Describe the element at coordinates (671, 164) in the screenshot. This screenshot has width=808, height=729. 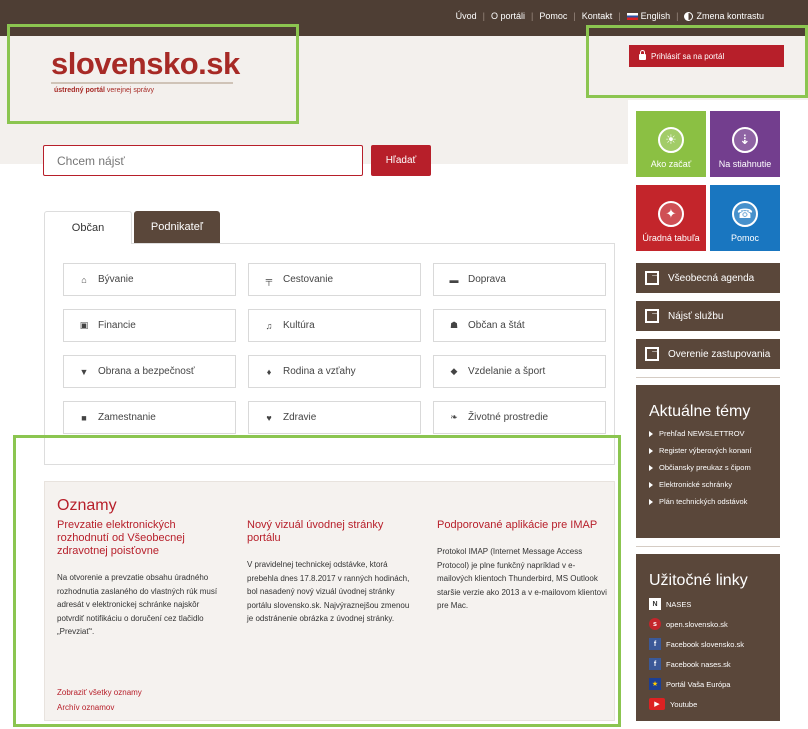
I see `tile-label: Ako začať` at that location.